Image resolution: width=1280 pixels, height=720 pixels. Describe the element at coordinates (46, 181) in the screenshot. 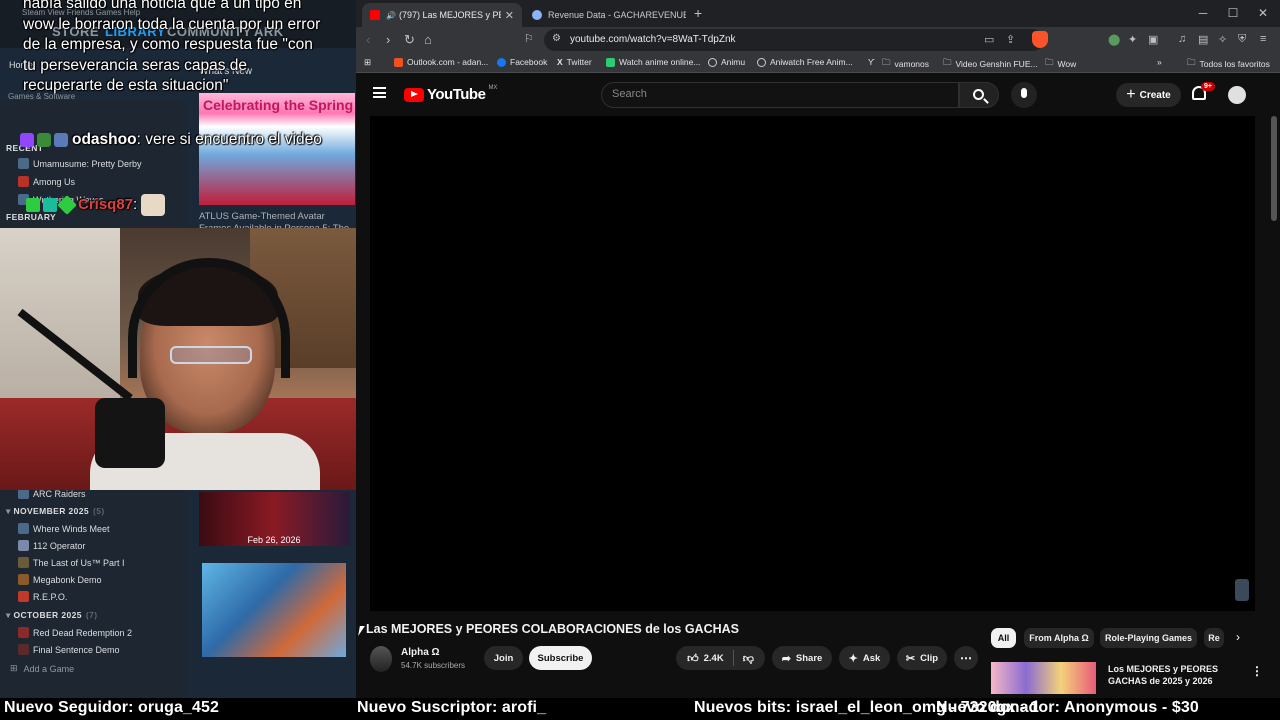

I see `game-item: Among Us` at that location.